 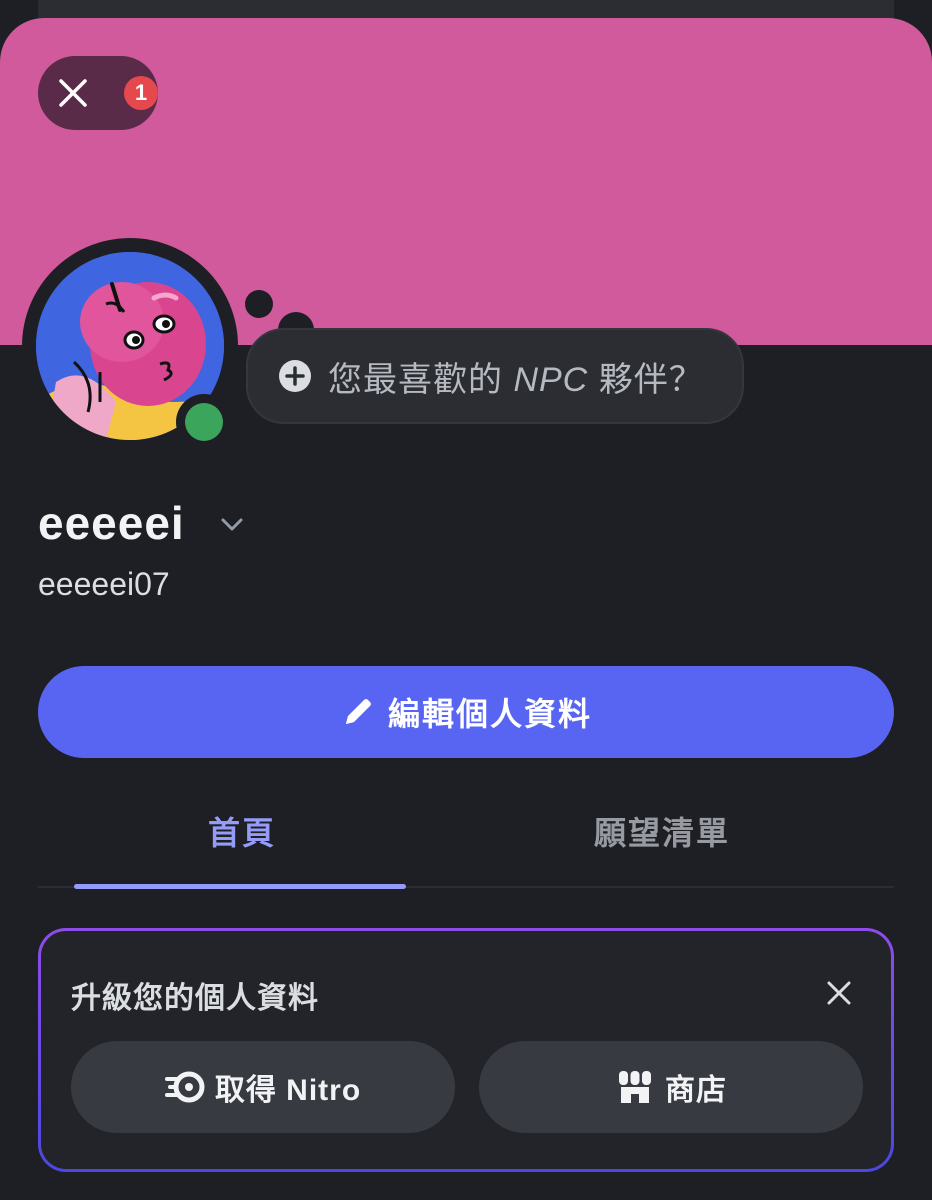 I want to click on username: eeeeei07, so click(x=104, y=584).